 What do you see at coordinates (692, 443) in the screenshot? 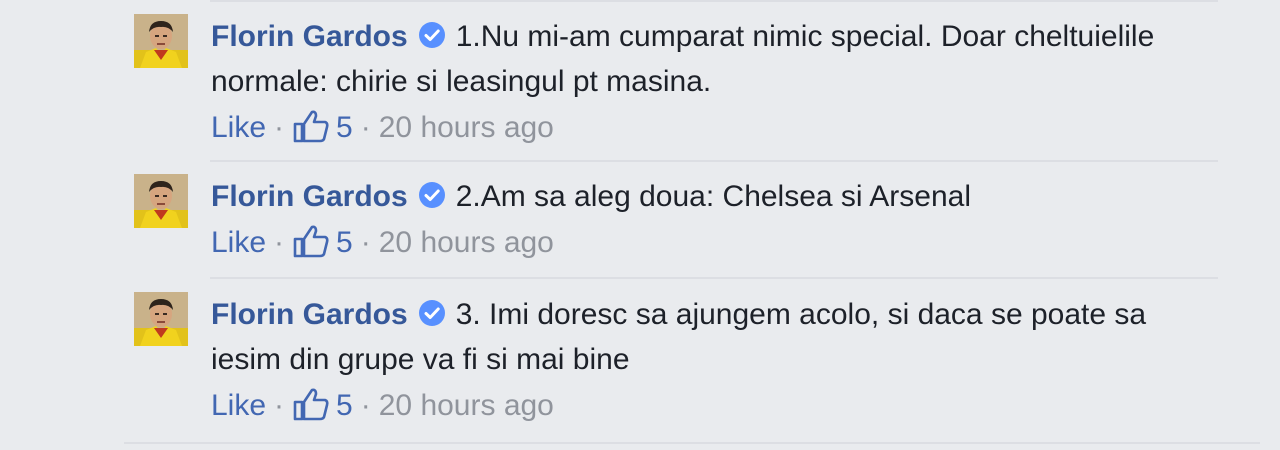
I see `bottom-divider` at bounding box center [692, 443].